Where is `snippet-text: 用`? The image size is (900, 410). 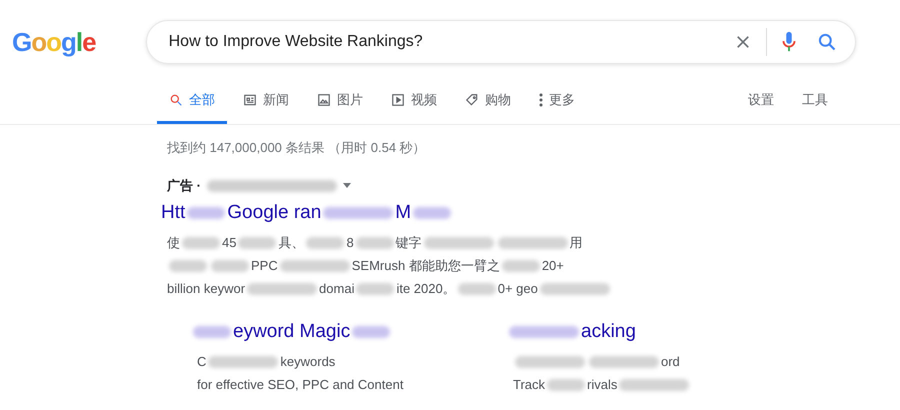
snippet-text: 用 is located at coordinates (576, 243).